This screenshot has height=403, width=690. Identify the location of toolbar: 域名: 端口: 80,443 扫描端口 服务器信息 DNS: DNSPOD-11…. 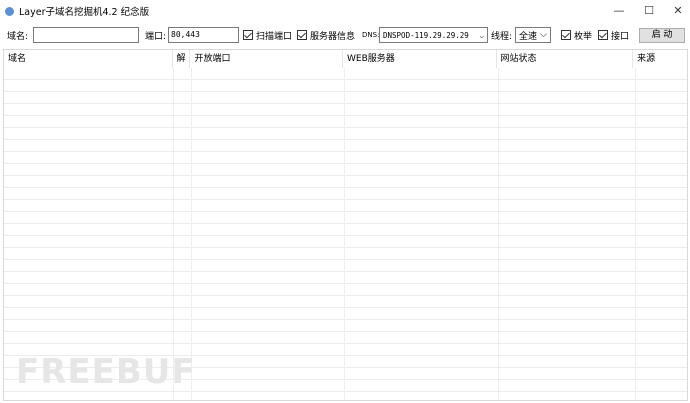
(345, 35).